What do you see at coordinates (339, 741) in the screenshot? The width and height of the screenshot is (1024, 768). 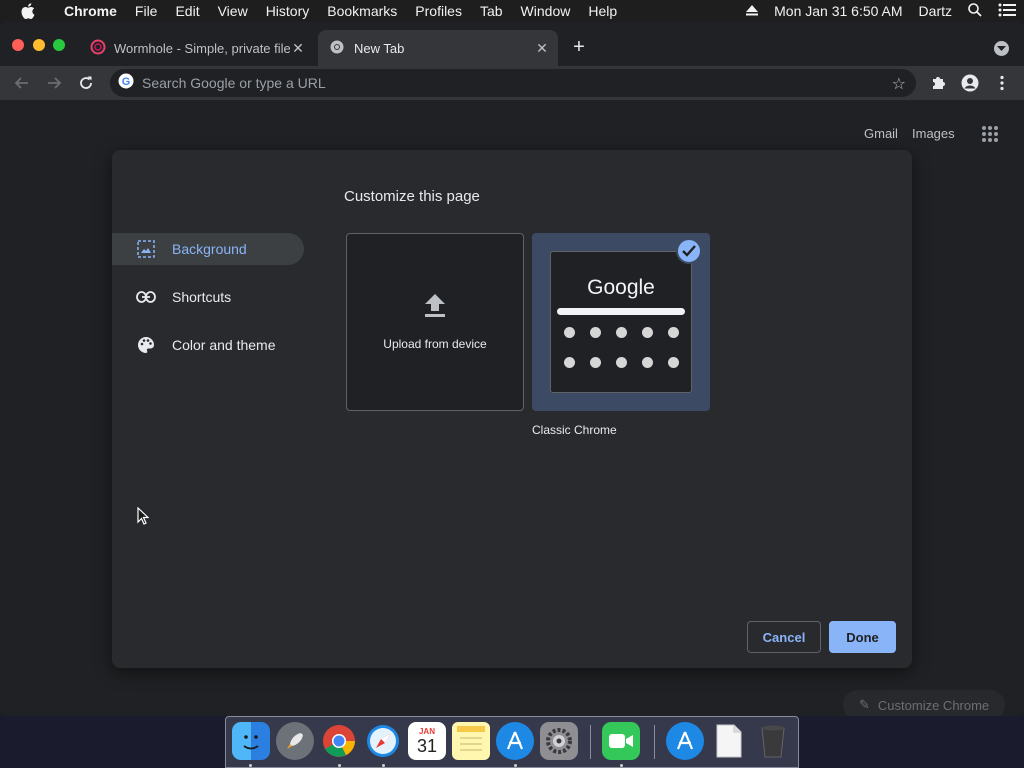 I see `chrome-app-icon` at bounding box center [339, 741].